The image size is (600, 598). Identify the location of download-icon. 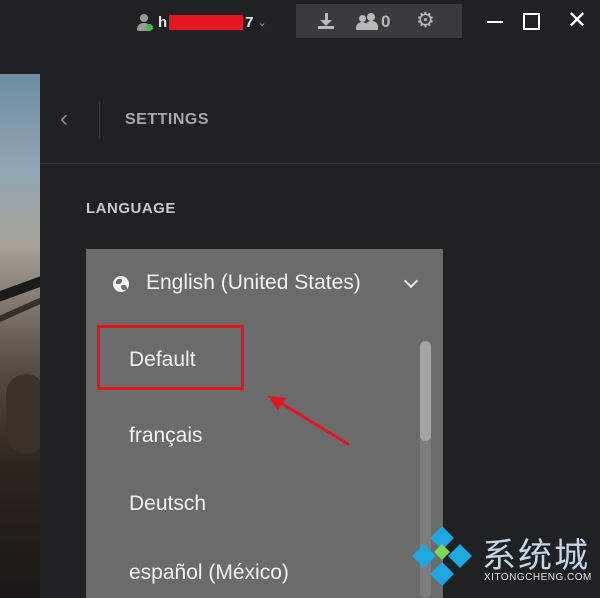
(326, 21).